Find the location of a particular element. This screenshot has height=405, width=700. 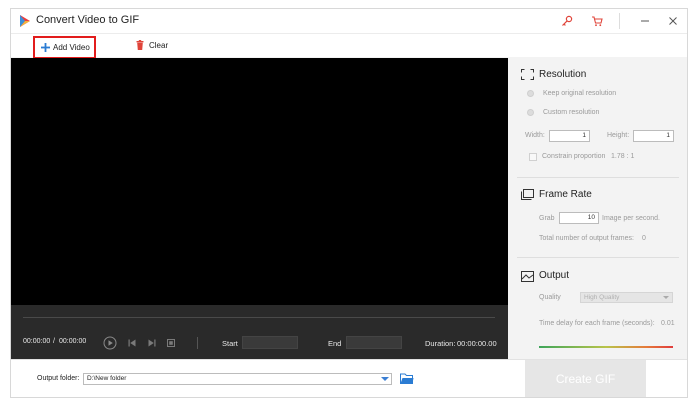

clear-button: Clear is located at coordinates (152, 45).